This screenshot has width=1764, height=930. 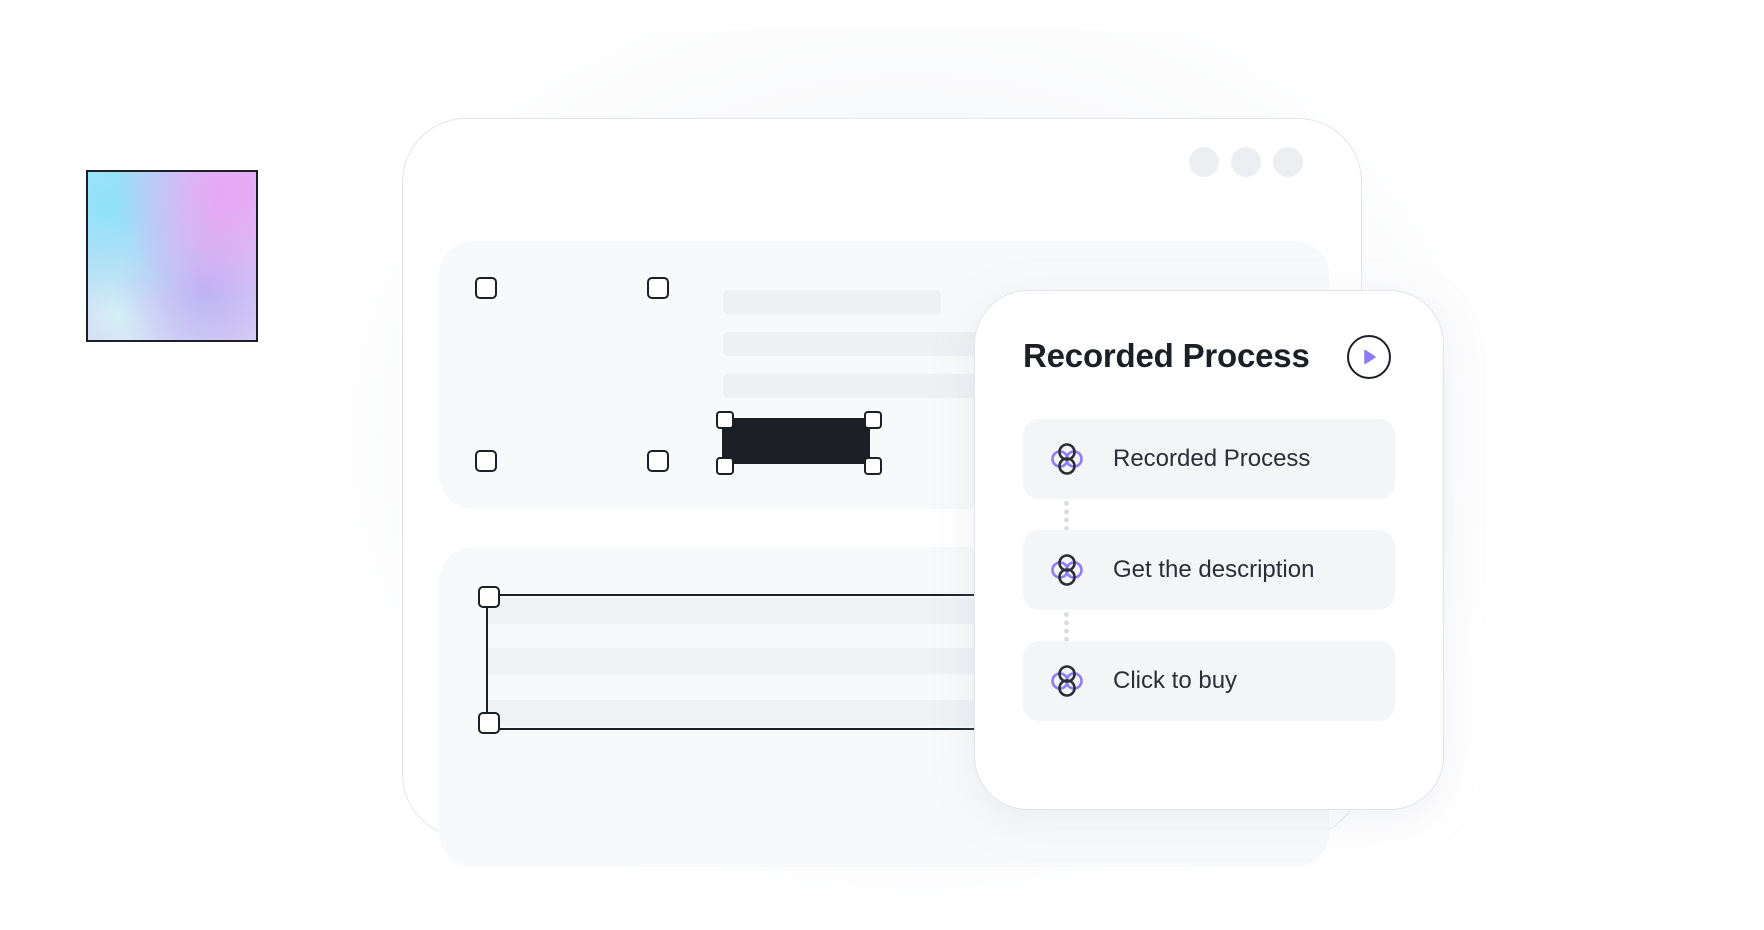 I want to click on panel-title: Recorded Process, so click(x=1166, y=355).